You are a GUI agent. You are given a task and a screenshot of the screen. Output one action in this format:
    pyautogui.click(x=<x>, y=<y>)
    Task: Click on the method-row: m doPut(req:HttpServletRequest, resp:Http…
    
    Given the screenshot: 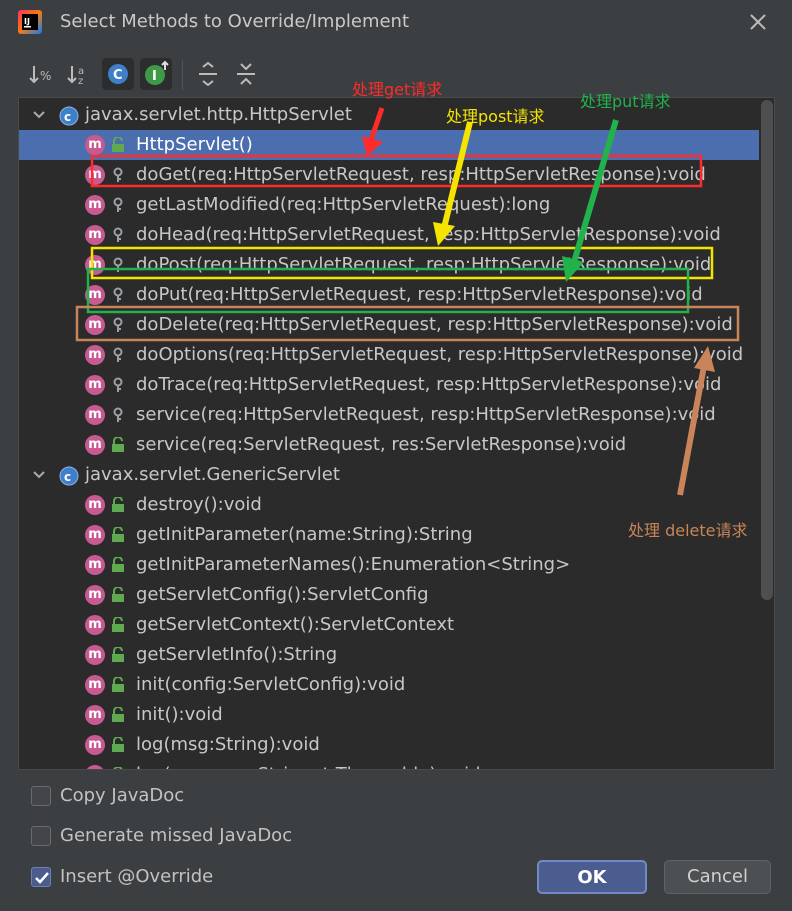 What is the action you would take?
    pyautogui.click(x=389, y=295)
    